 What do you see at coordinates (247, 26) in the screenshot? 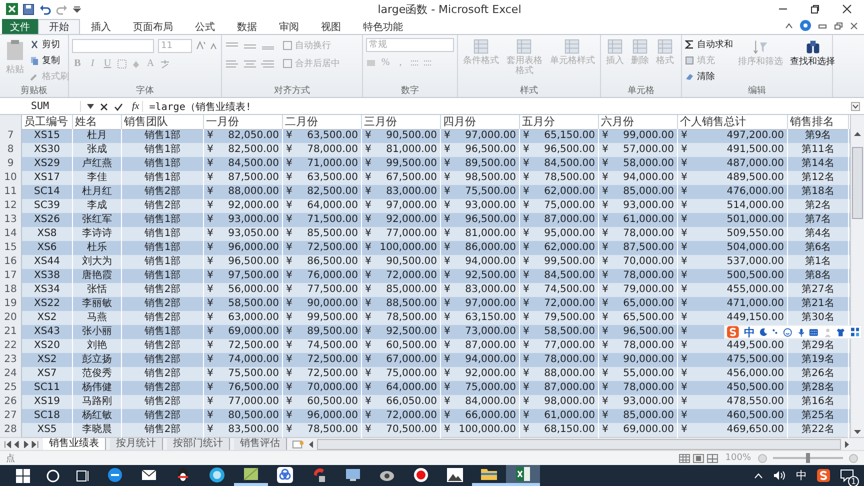
I see `ribbon-tab: 数据` at bounding box center [247, 26].